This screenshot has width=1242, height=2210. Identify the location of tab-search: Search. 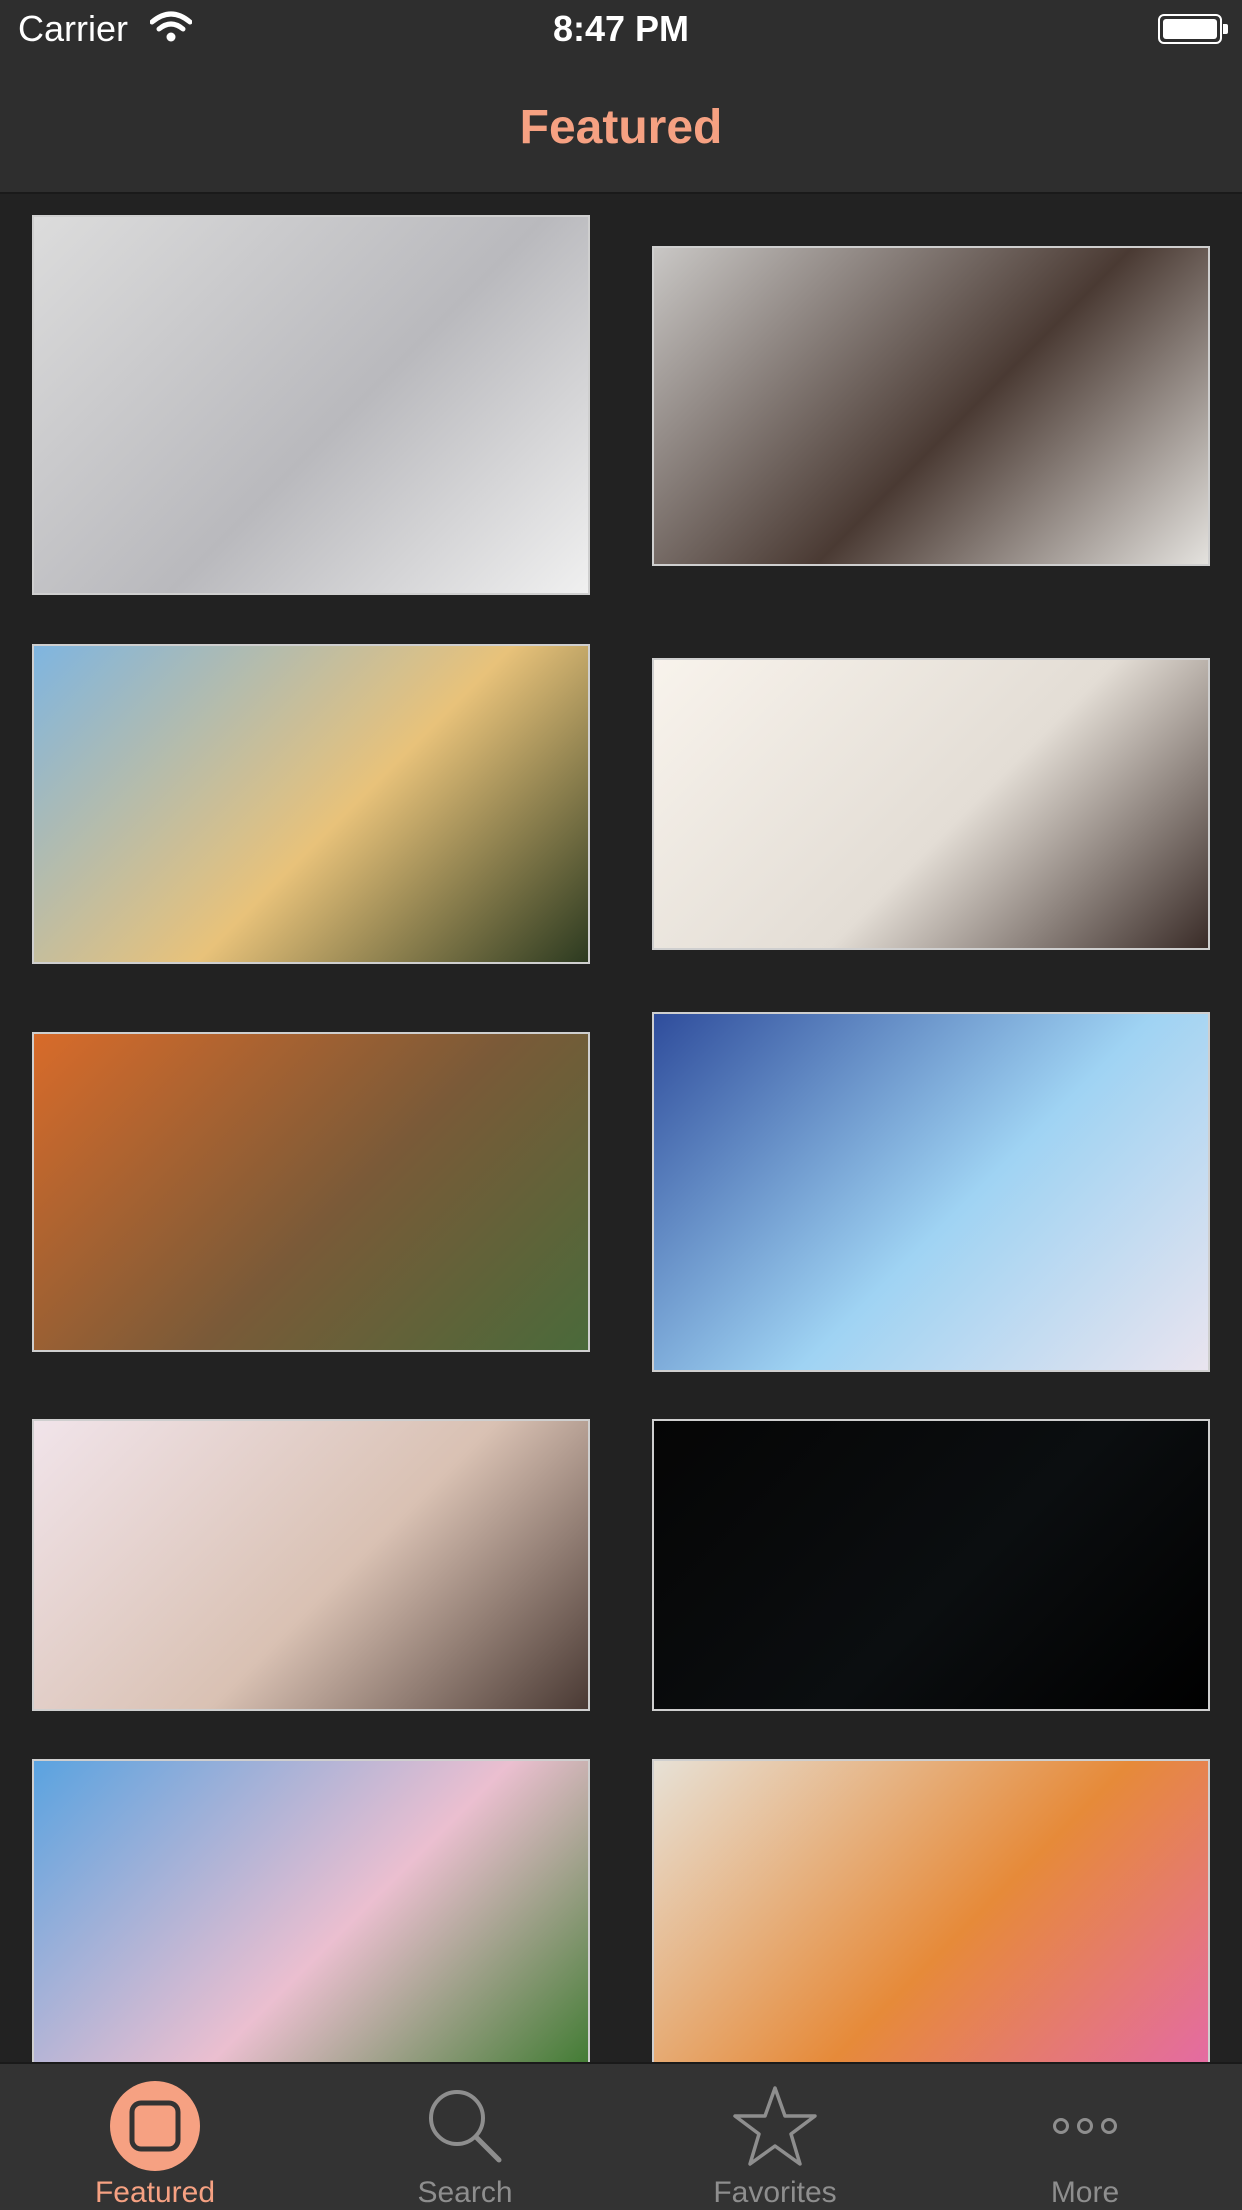
(465, 2137).